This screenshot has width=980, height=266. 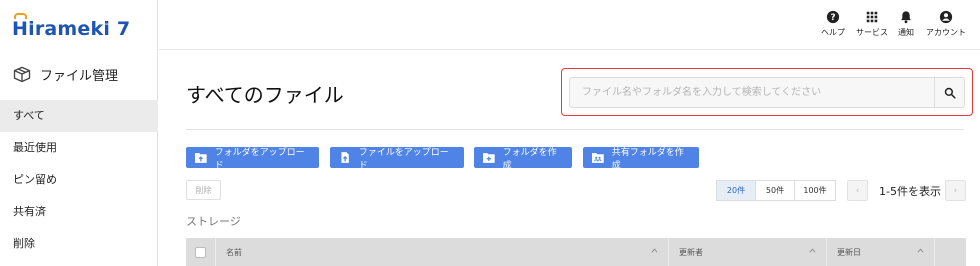 I want to click on file-upload-icon, so click(x=345, y=157).